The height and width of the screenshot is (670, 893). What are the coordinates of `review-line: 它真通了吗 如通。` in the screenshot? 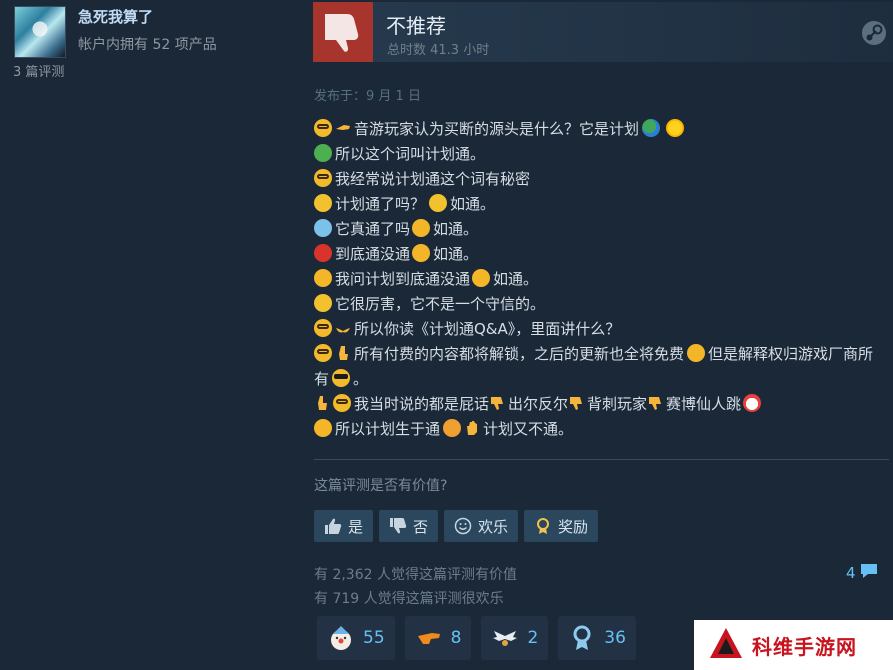 It's located at (599, 229).